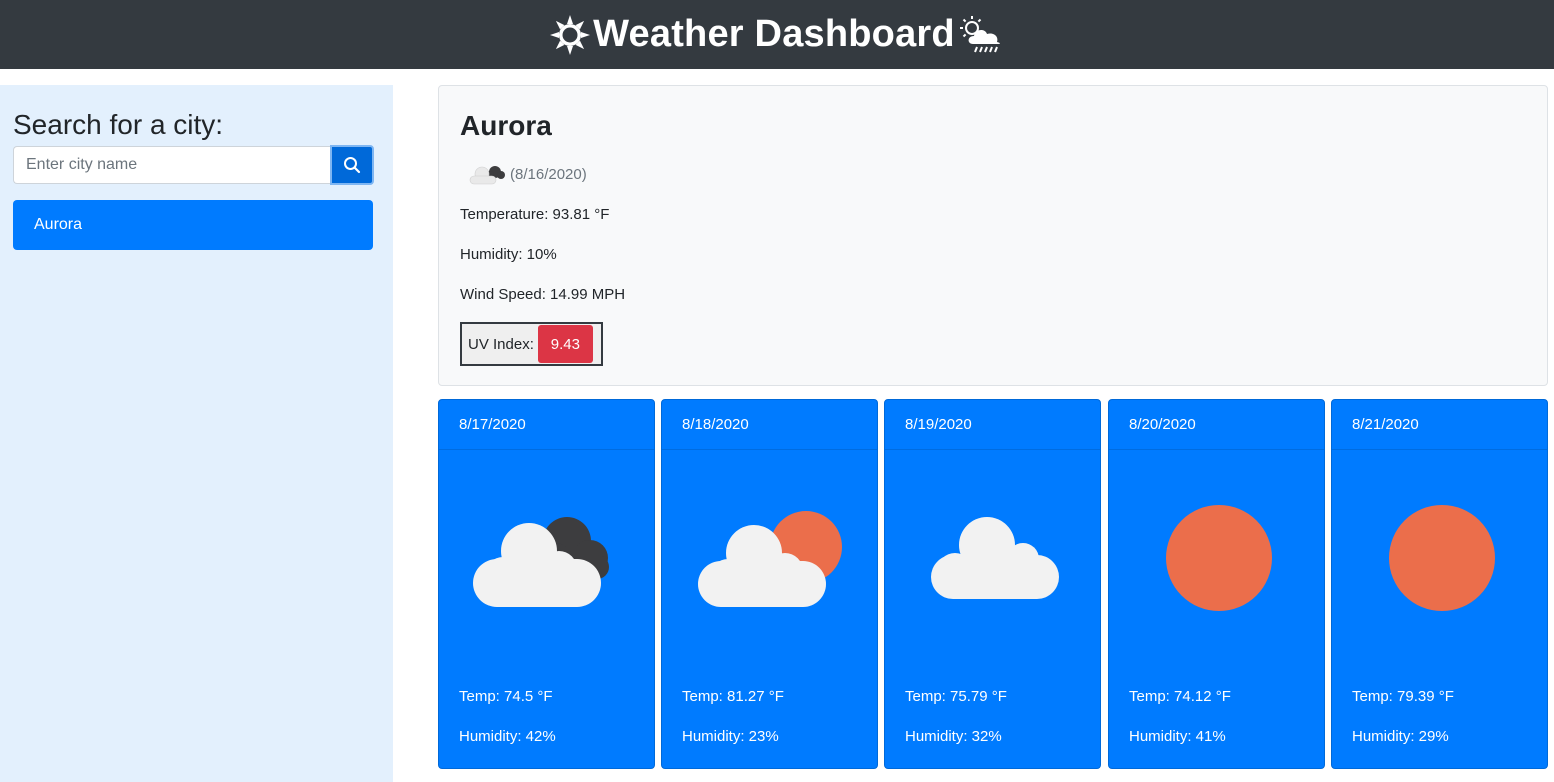 The height and width of the screenshot is (782, 1554). Describe the element at coordinates (956, 696) in the screenshot. I see `forecast-temp: Temp: 75.79 °F` at that location.